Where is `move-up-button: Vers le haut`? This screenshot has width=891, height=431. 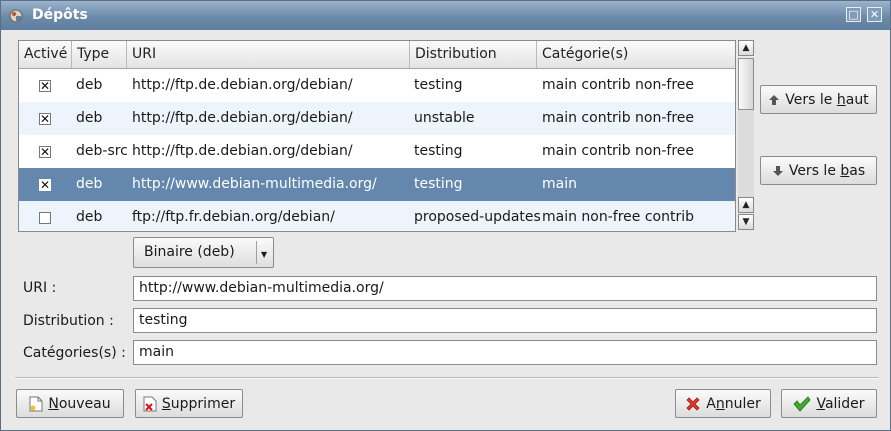 move-up-button: Vers le haut is located at coordinates (818, 99).